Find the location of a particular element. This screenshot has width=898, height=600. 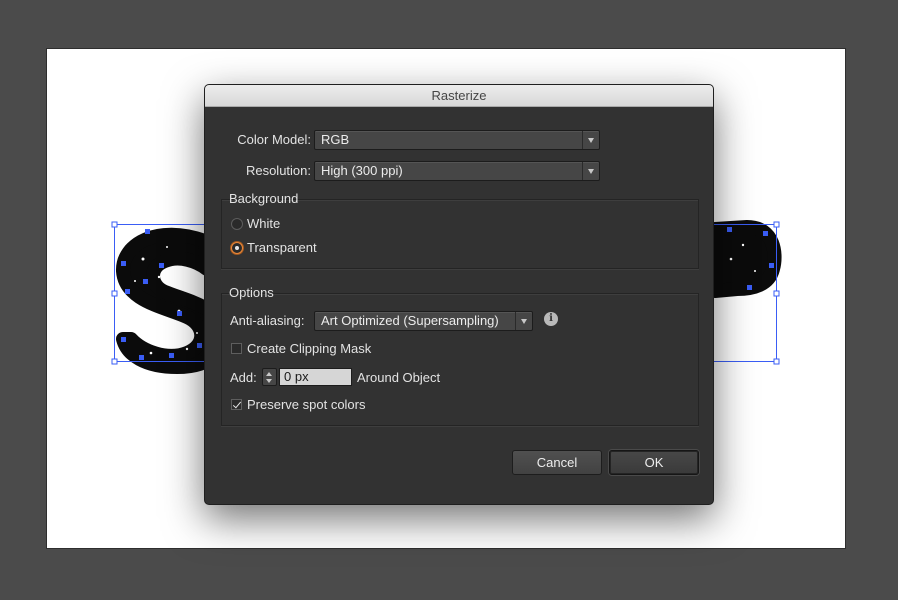

preserve-spot-colors-label: Preserve spot colors is located at coordinates (306, 405).